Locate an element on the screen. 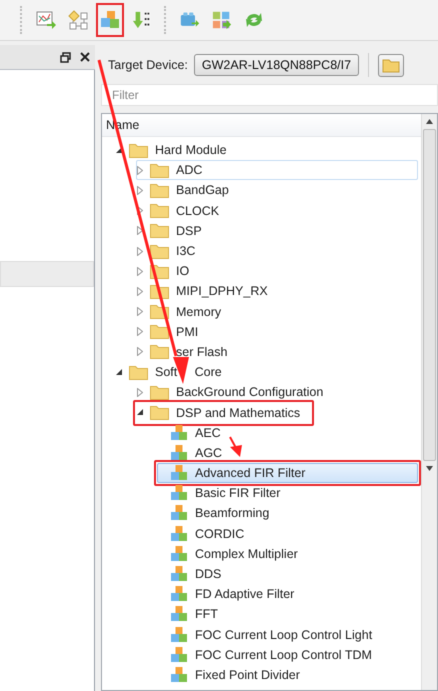 The height and width of the screenshot is (691, 438). flowchart-icon is located at coordinates (78, 20).